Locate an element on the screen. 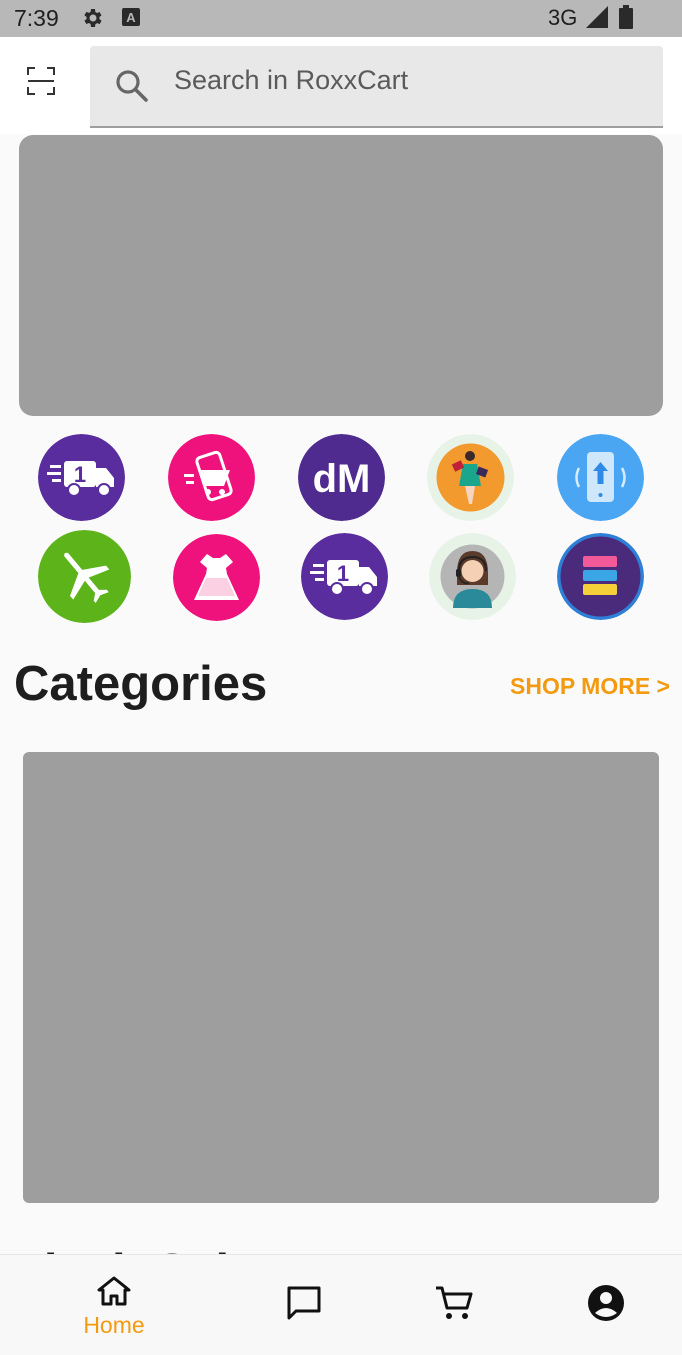 This screenshot has height=1355, width=682. network-type: 3G is located at coordinates (563, 17).